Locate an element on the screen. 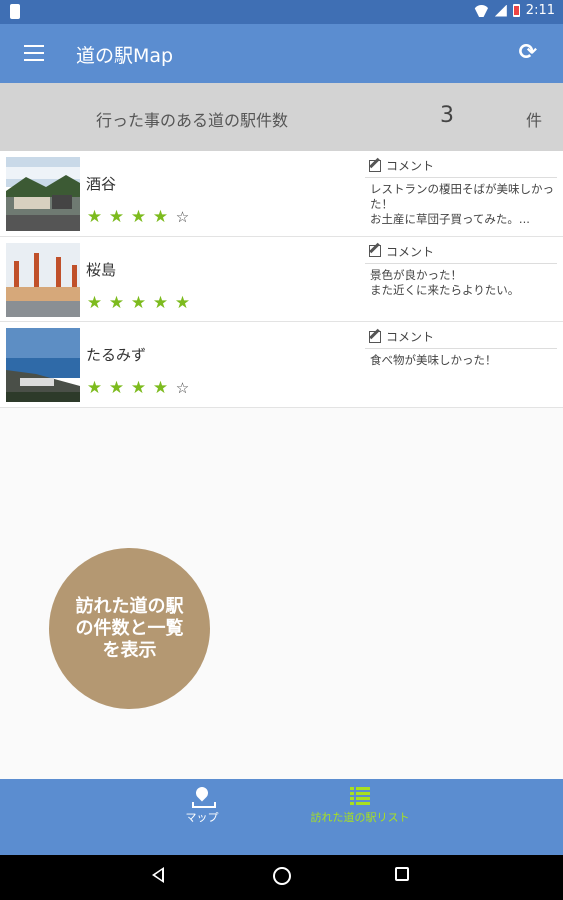 The image size is (563, 900). system-nav-bar is located at coordinates (281, 877).